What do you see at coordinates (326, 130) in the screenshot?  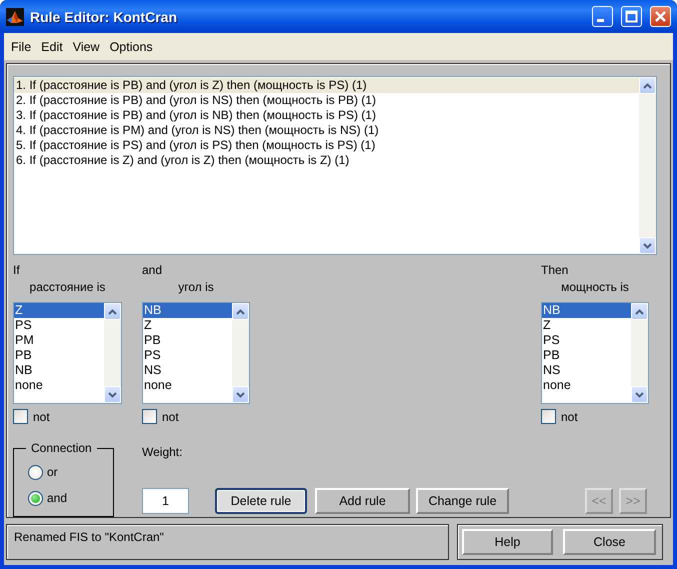 I see `rule-row: 4. If (расстояние is PM) and (угол is NS) then (мощность is NS) (1)` at bounding box center [326, 130].